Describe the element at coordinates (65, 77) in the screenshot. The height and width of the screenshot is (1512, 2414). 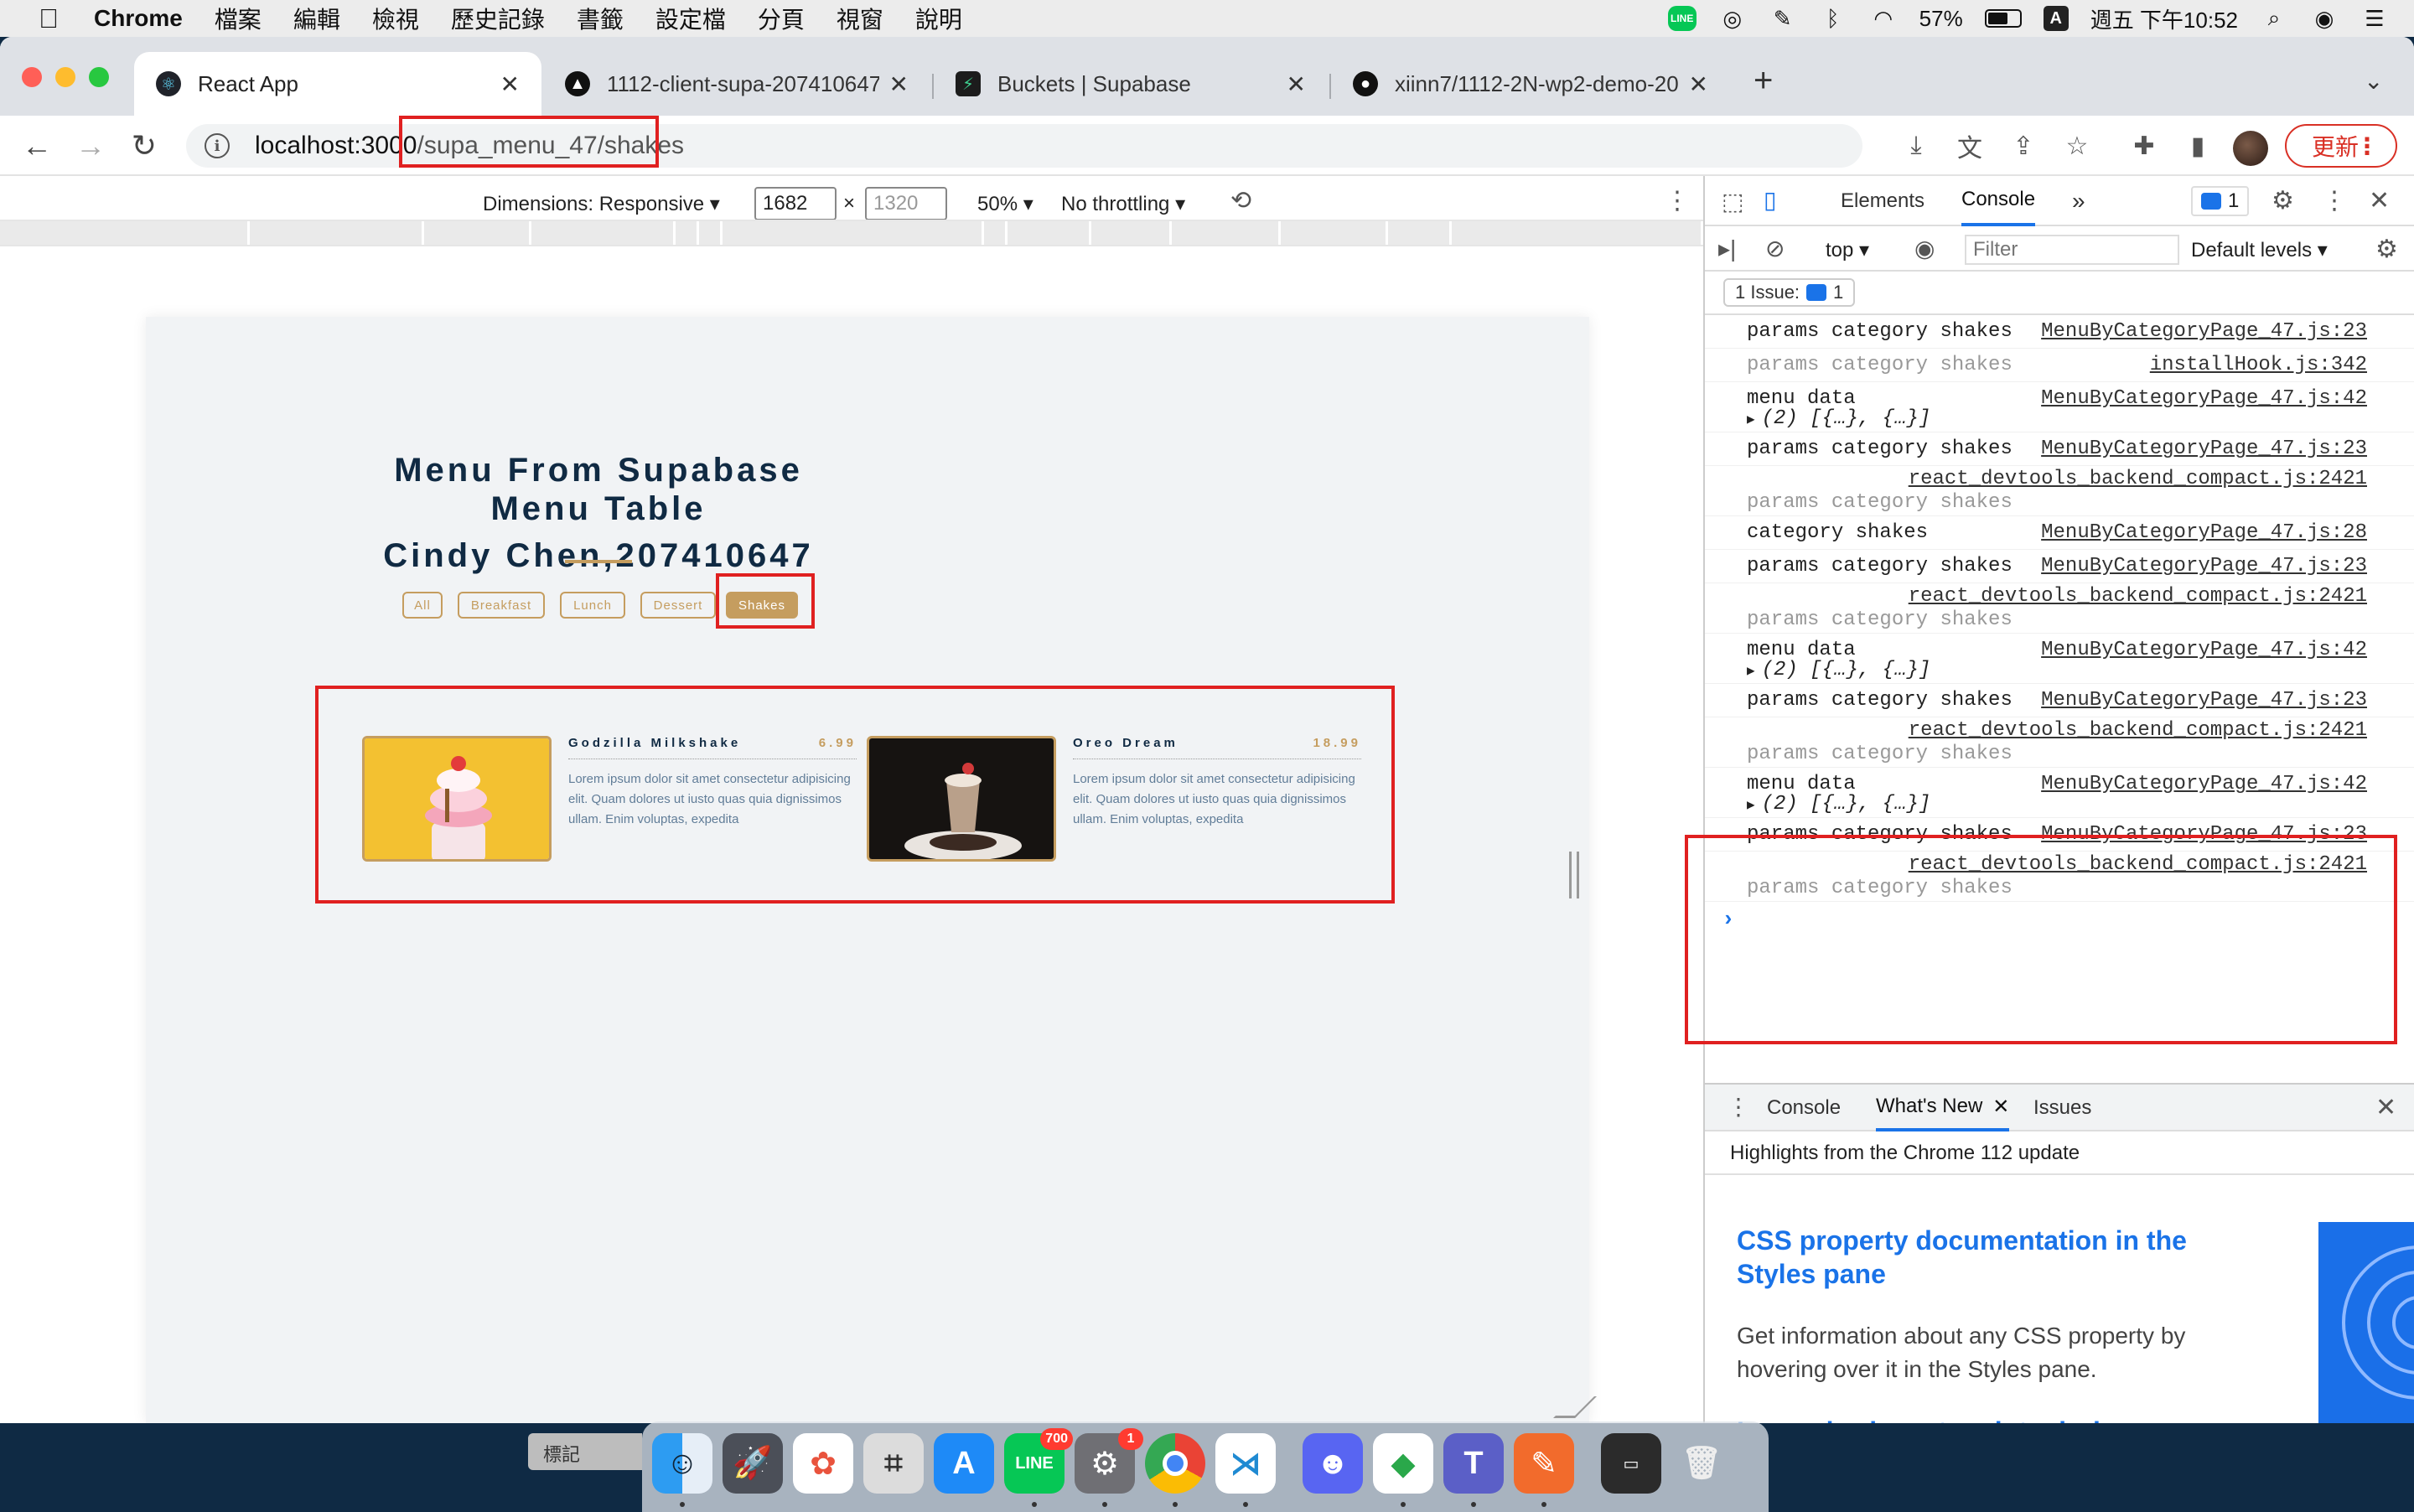
I see `minimize-window-icon` at that location.